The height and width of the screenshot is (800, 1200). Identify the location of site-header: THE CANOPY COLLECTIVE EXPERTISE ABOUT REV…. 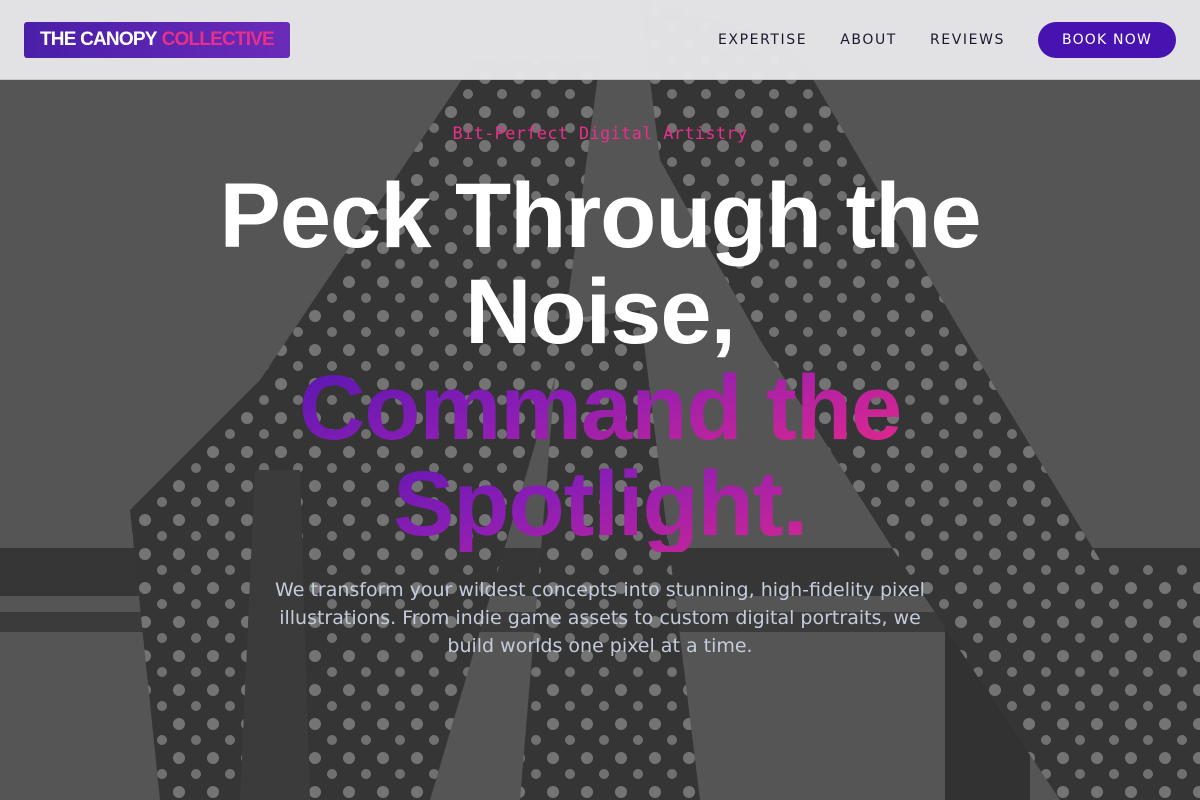
(600, 40).